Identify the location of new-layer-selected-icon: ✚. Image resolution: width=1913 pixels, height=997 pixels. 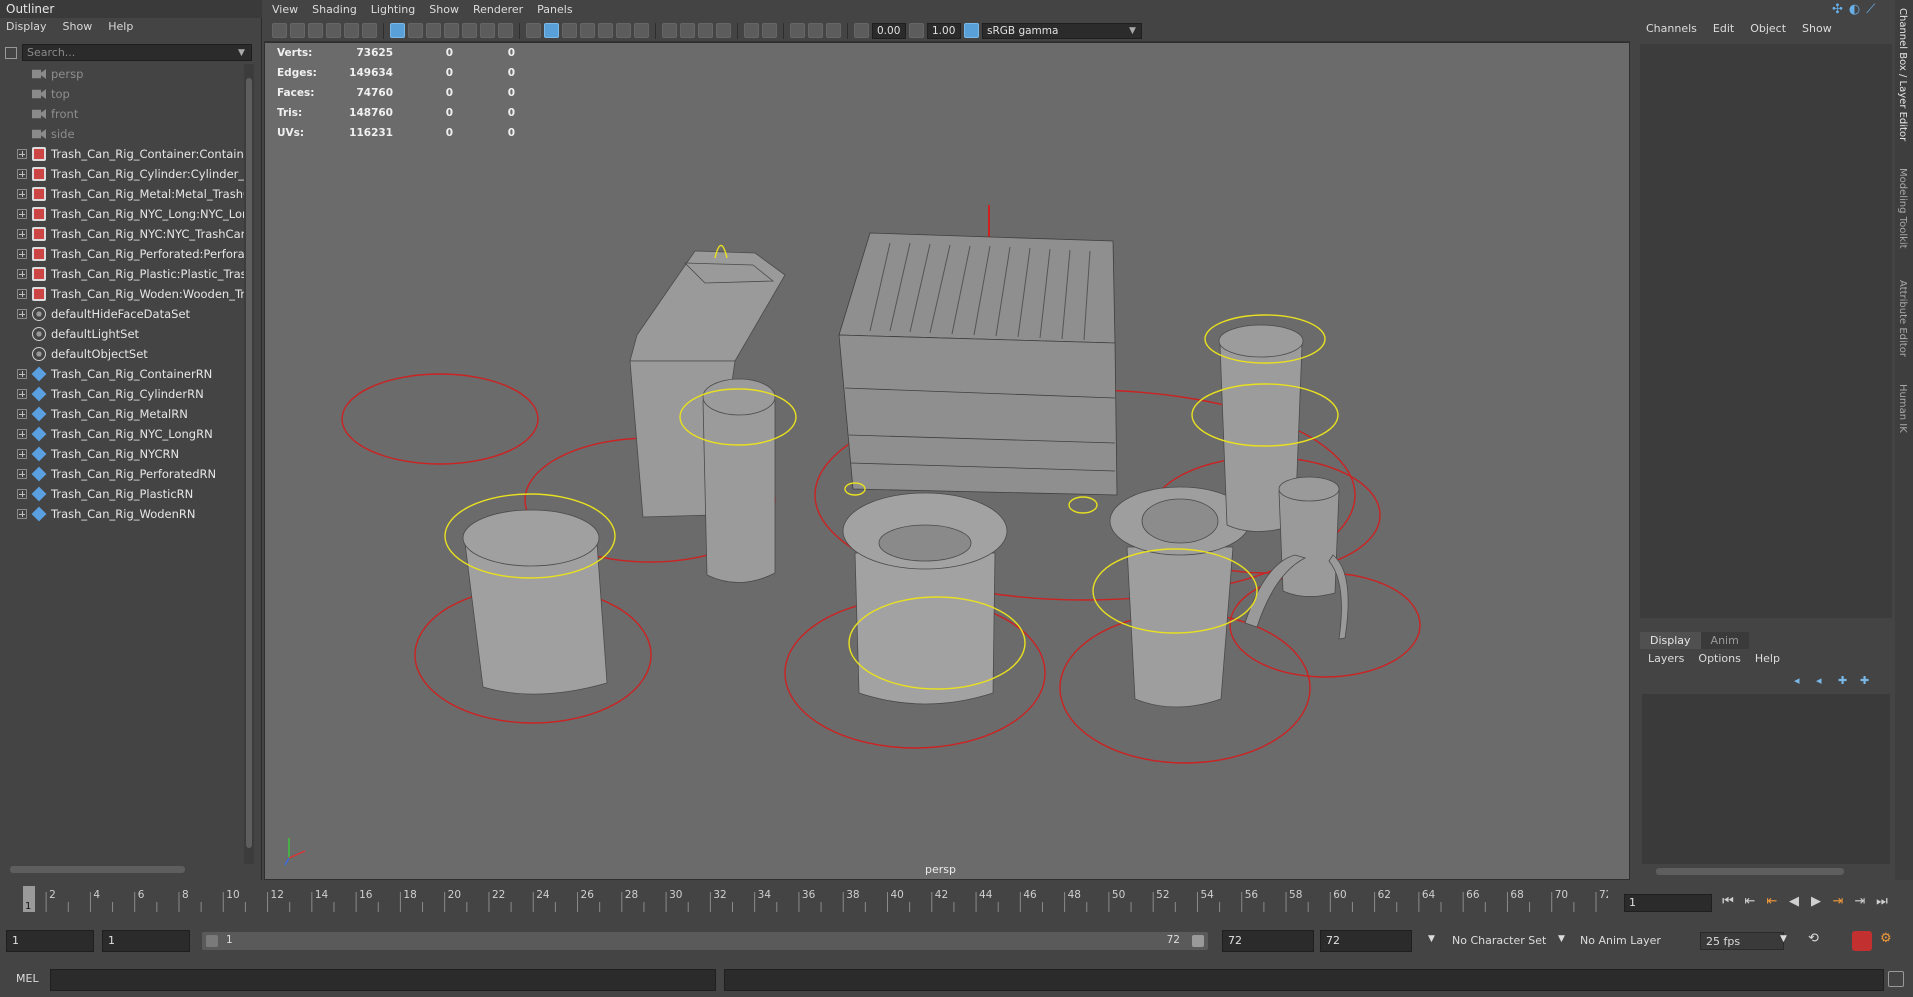
(1845, 680).